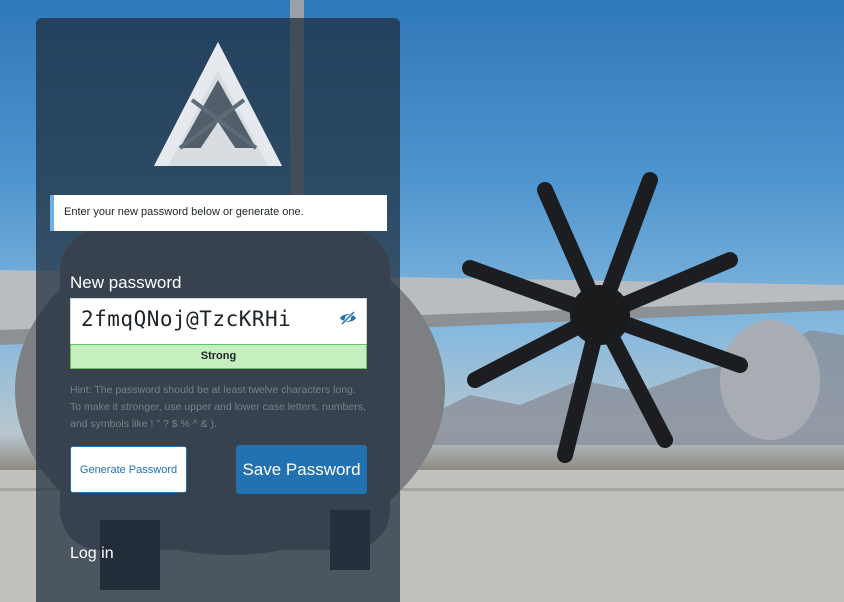  I want to click on generate-password-button: Generate Password, so click(128, 469).